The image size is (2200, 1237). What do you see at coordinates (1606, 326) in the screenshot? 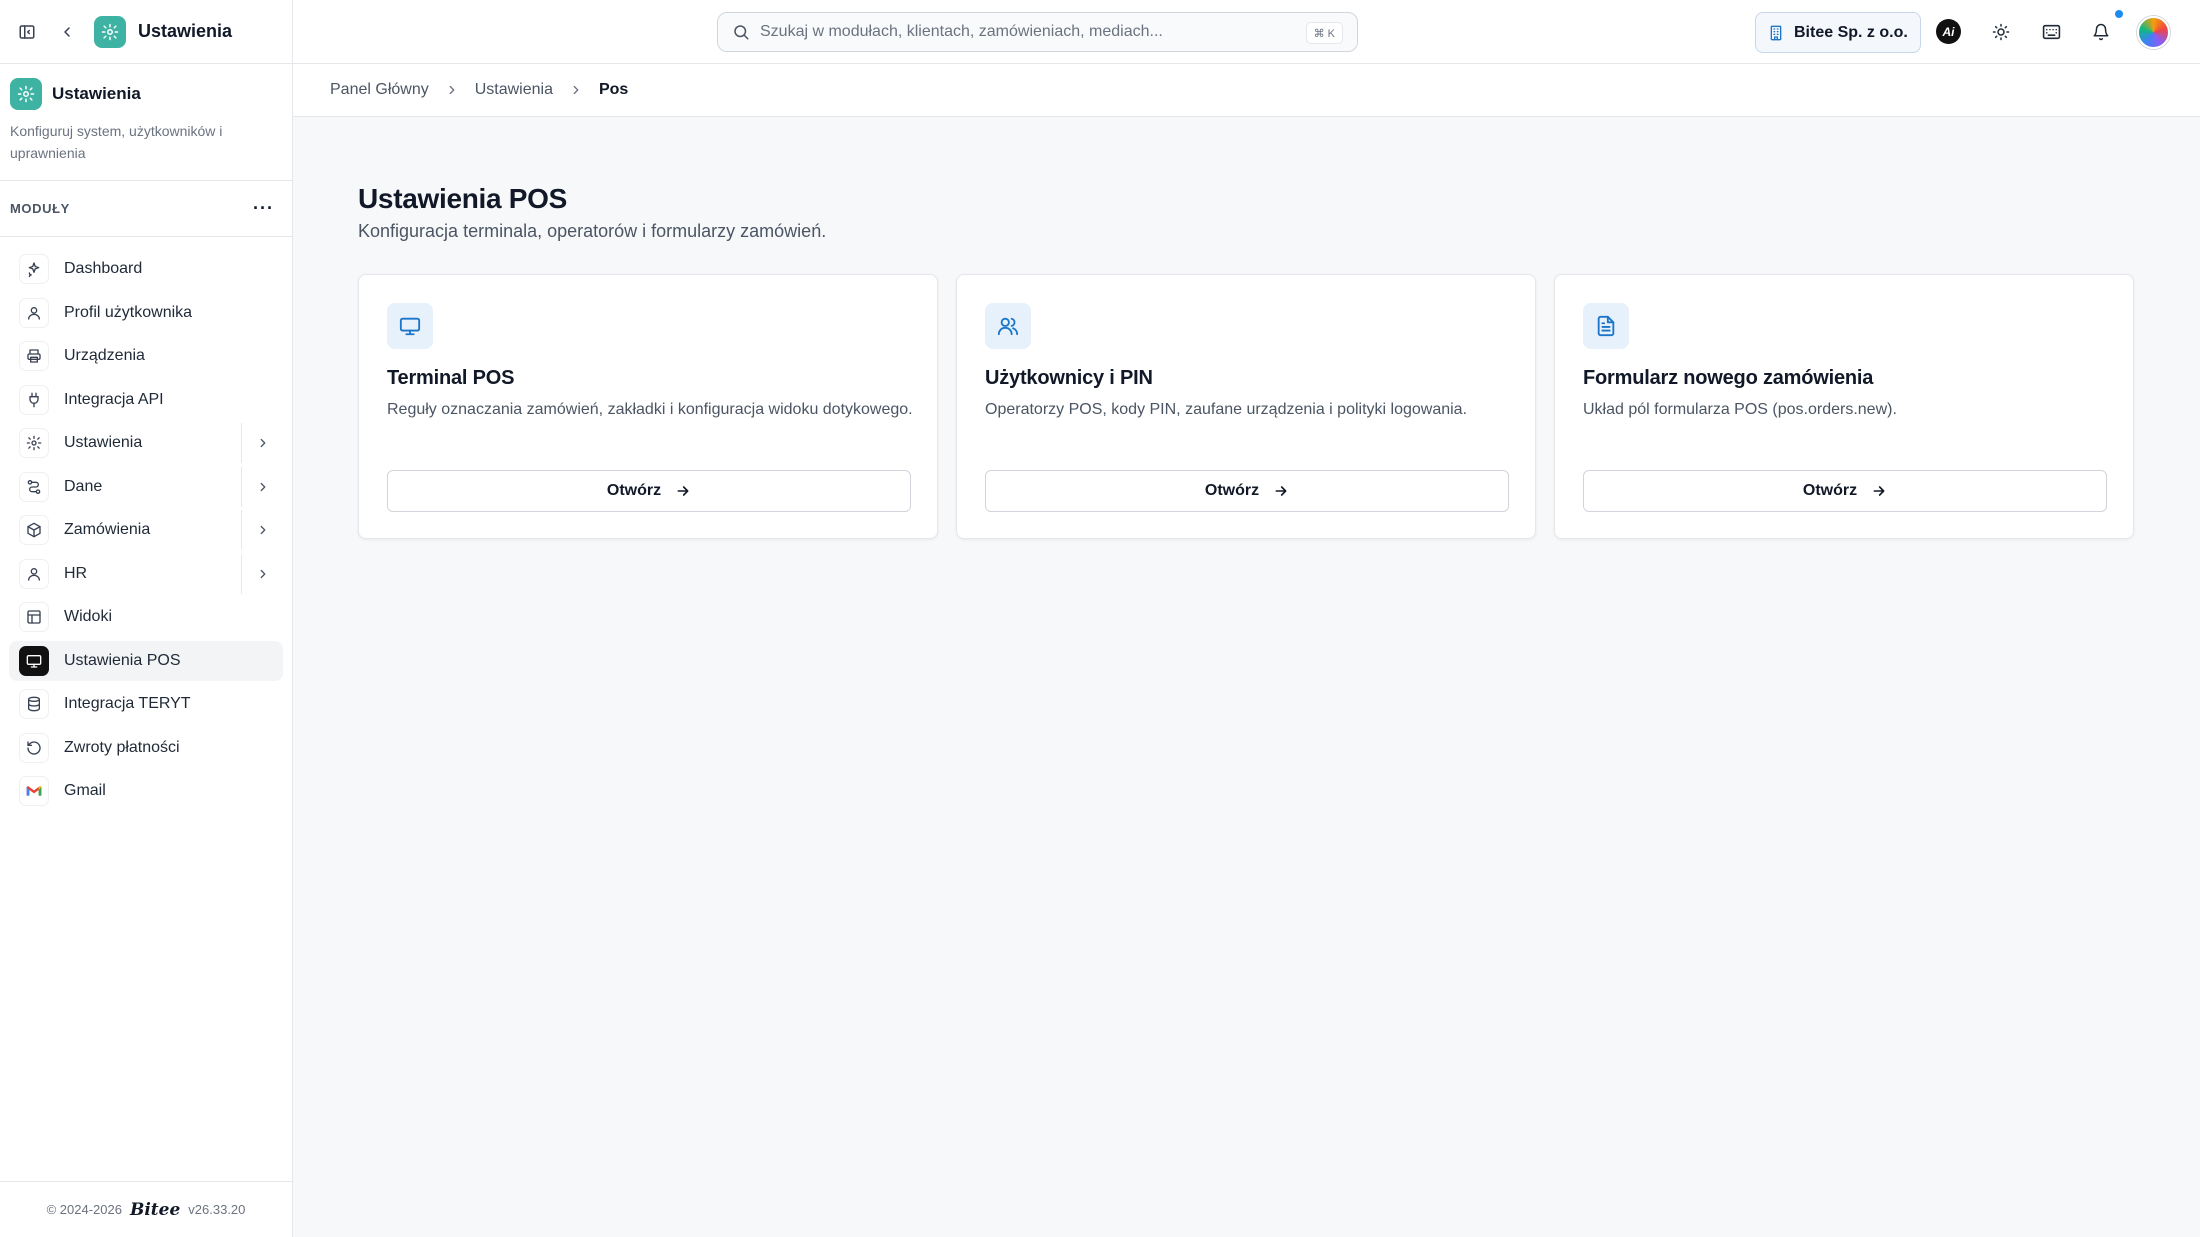
I see `file-text-icon` at bounding box center [1606, 326].